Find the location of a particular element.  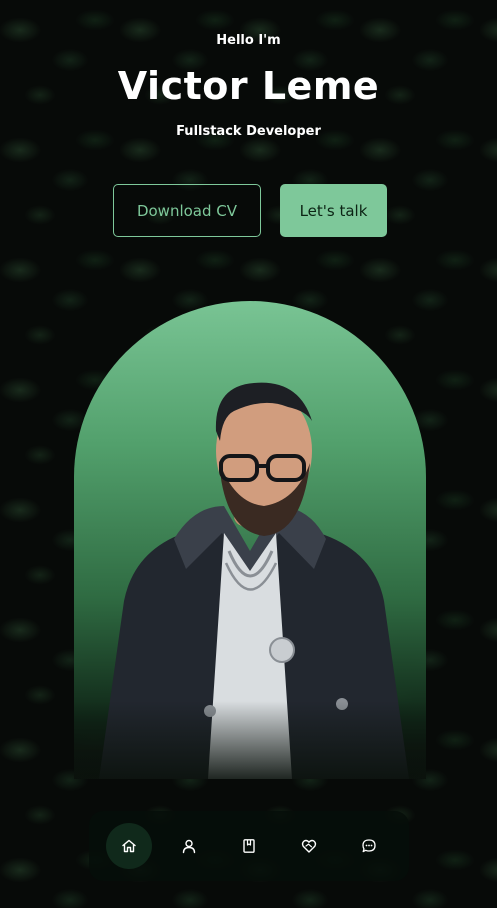

developer-name: Victor Leme is located at coordinates (248, 86).